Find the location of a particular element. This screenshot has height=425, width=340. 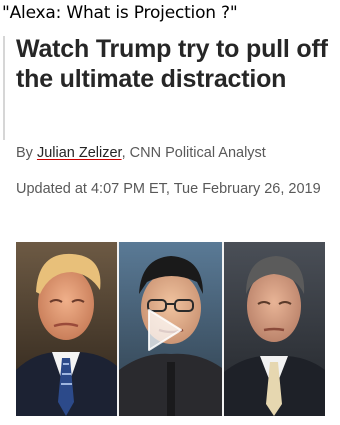

portrait-image-right is located at coordinates (274, 329).